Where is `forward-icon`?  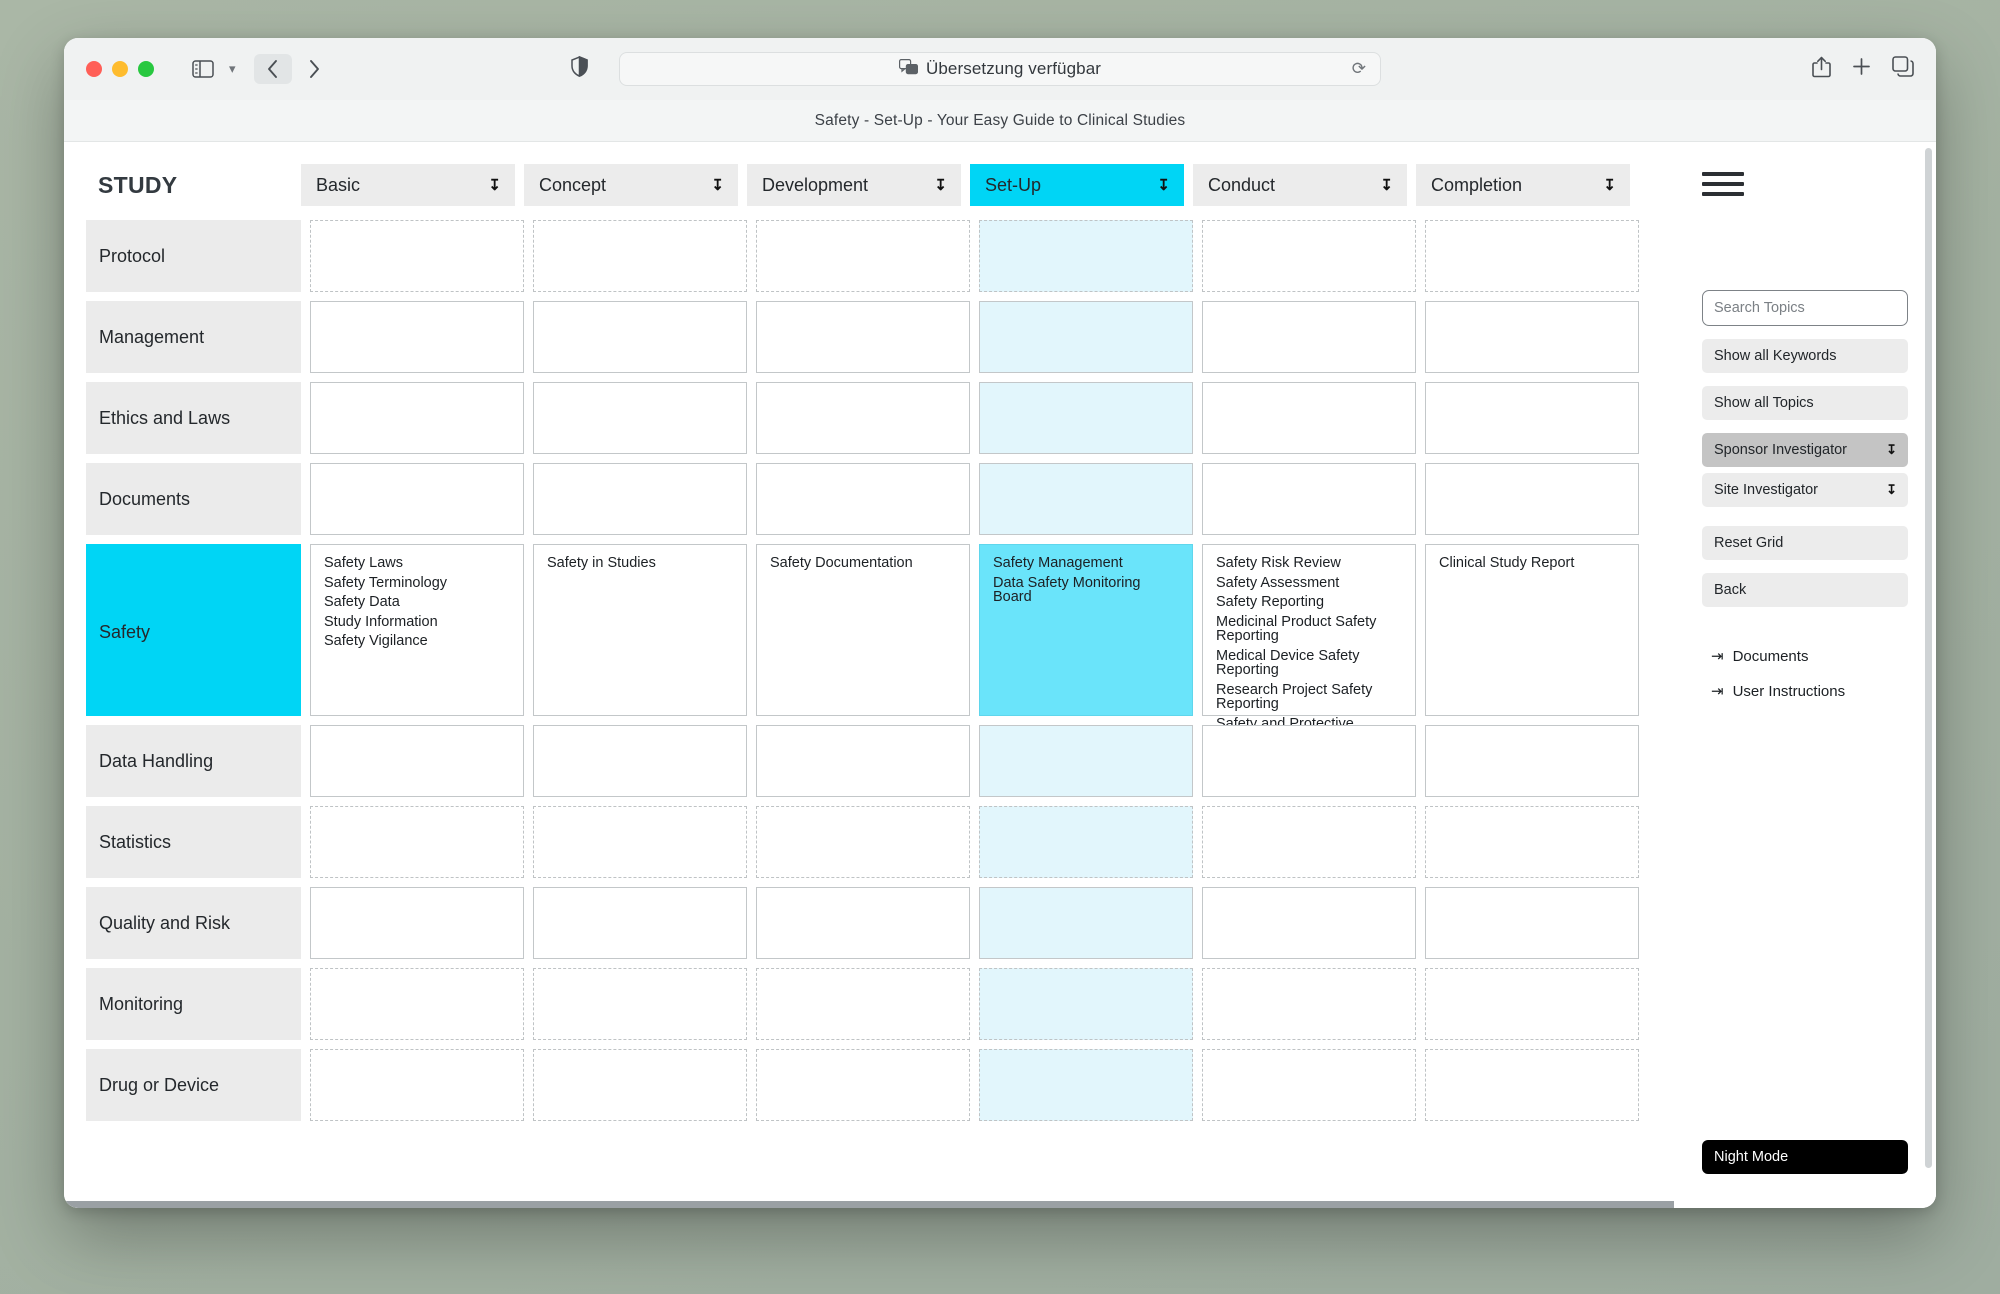 forward-icon is located at coordinates (315, 69).